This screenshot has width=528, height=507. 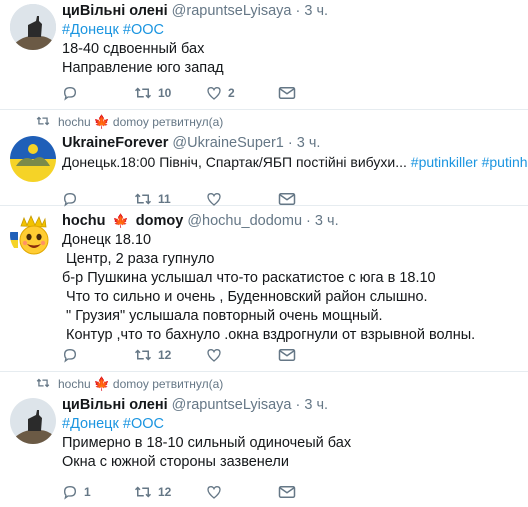 What do you see at coordinates (444, 162) in the screenshot?
I see `hashtag: #putinkiller` at bounding box center [444, 162].